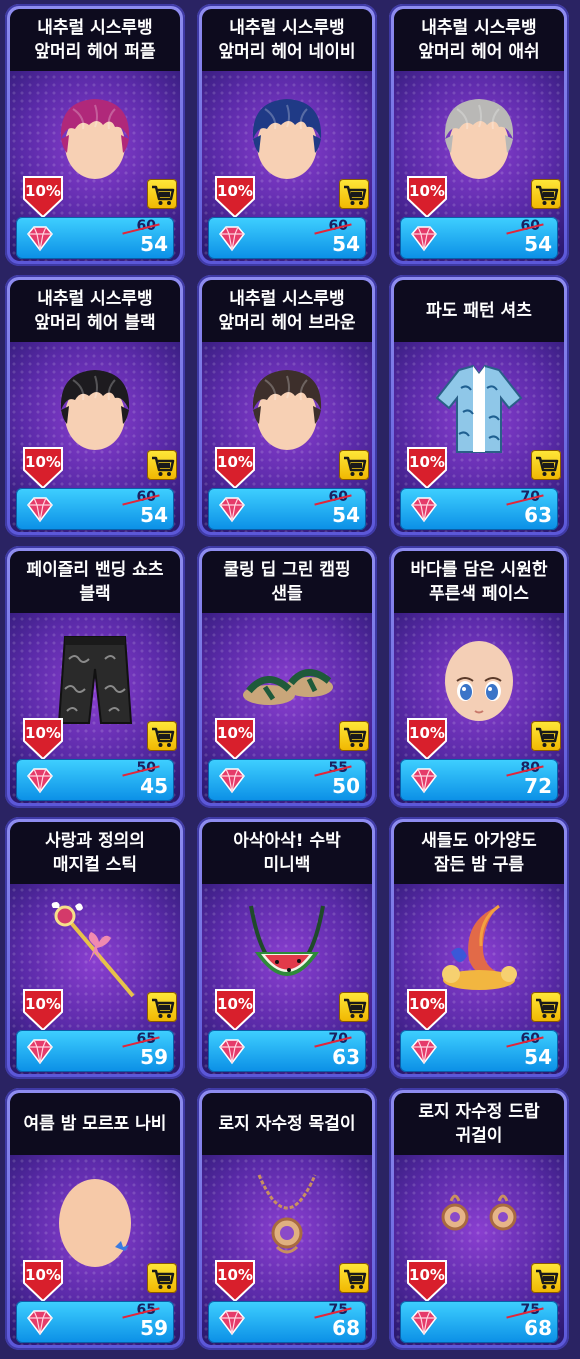 The height and width of the screenshot is (1359, 580). What do you see at coordinates (479, 135) in the screenshot?
I see `shop-item-card: 내추럴 시스루뱅 앞머리 헤어 애쉬 10% 60 54` at bounding box center [479, 135].